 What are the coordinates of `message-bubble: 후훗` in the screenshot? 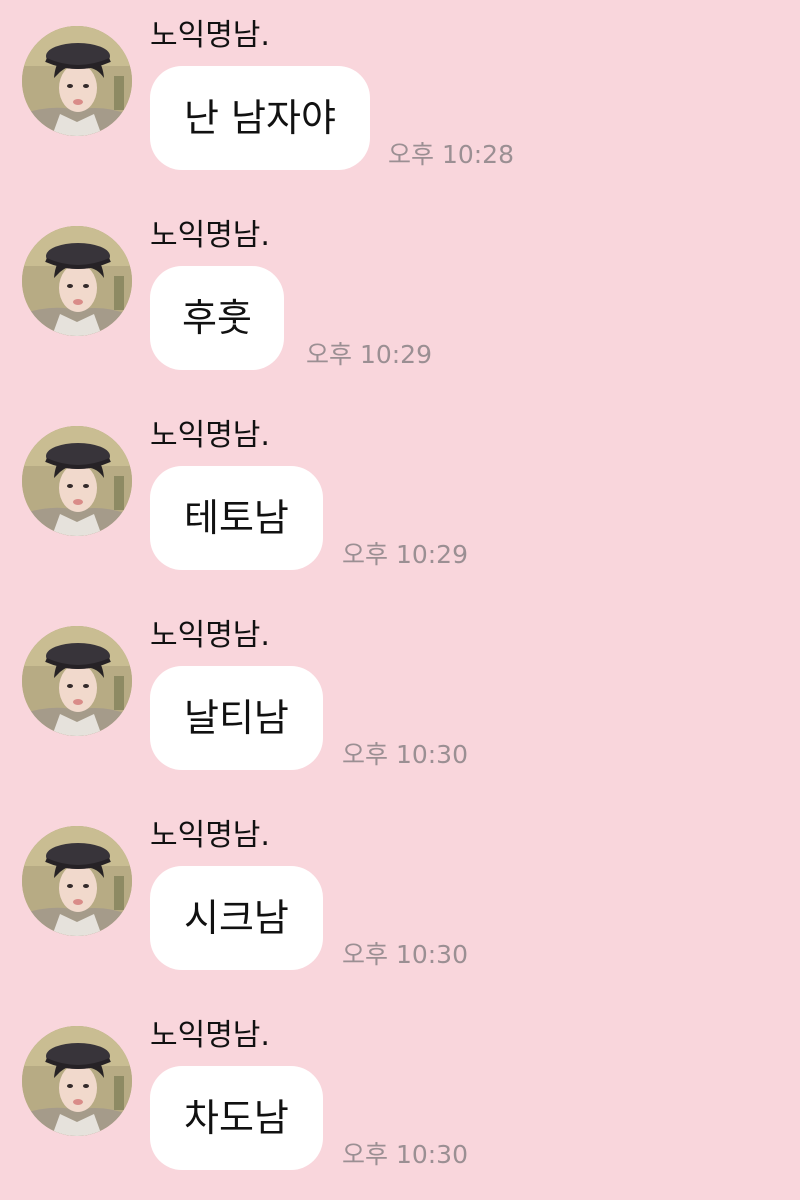 It's located at (217, 318).